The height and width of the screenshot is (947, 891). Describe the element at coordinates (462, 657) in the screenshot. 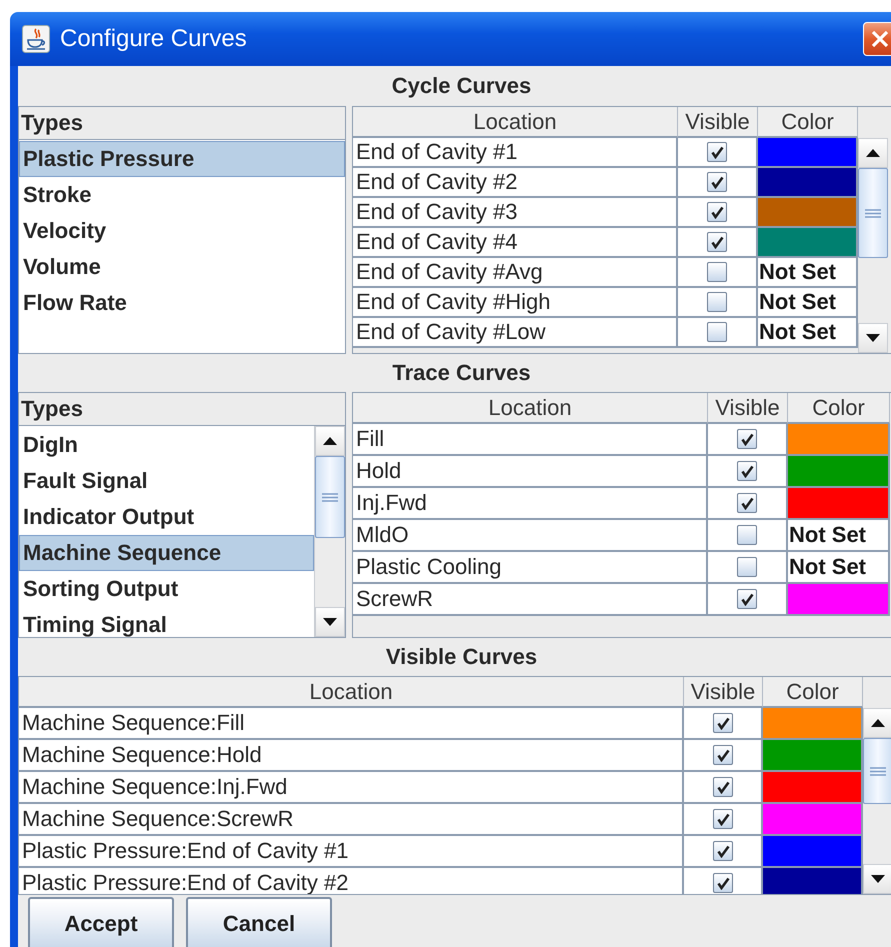

I see `section-title: Visible Curves` at that location.